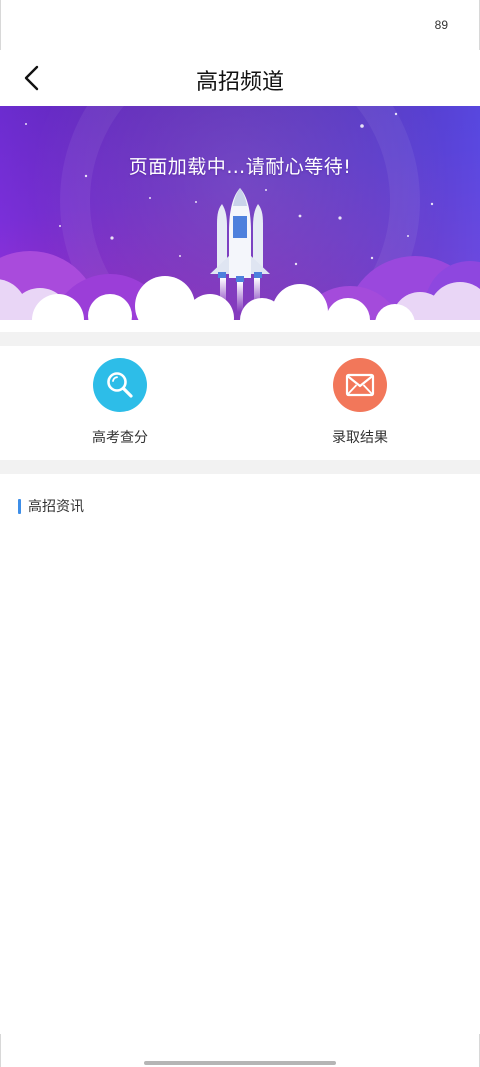 The image size is (480, 1067). I want to click on admission-result-button: 录取结果, so click(360, 402).